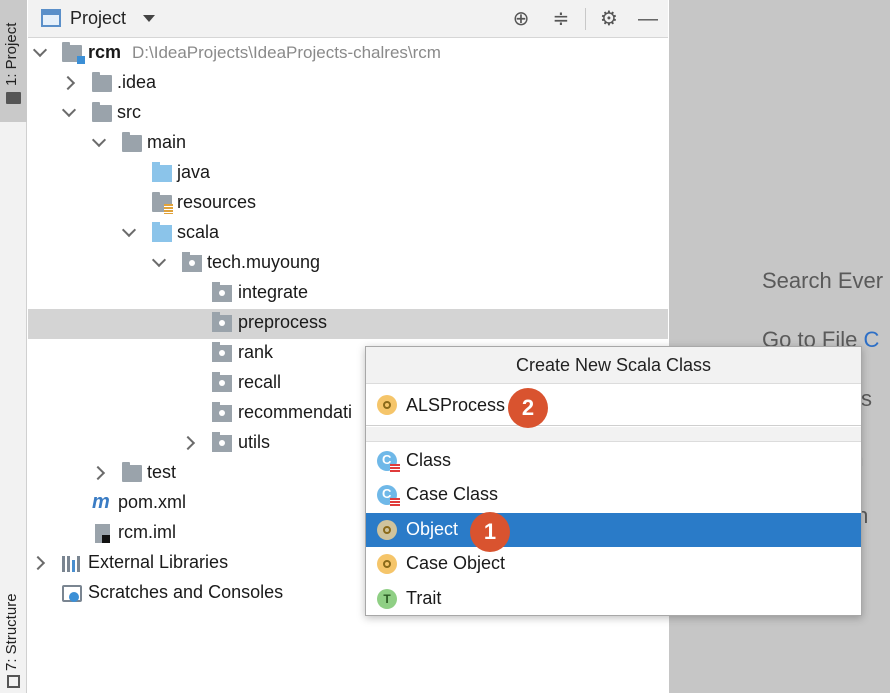 The image size is (890, 693). I want to click on tree-item-label: main, so click(167, 142).